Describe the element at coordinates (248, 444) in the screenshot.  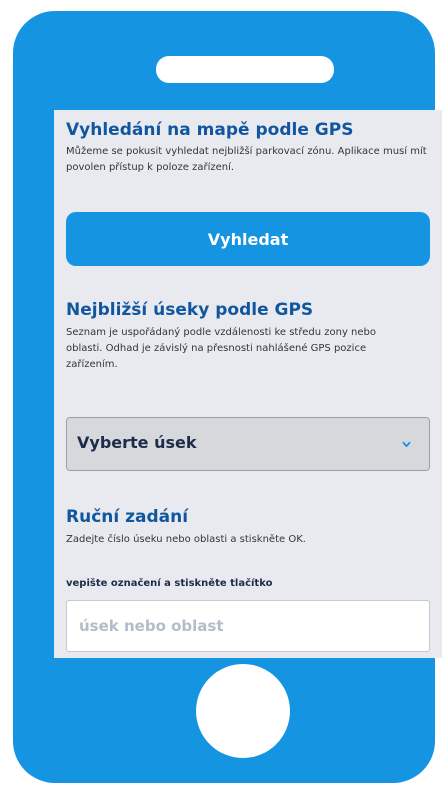
I see `section-select: Vyberte úsek` at that location.